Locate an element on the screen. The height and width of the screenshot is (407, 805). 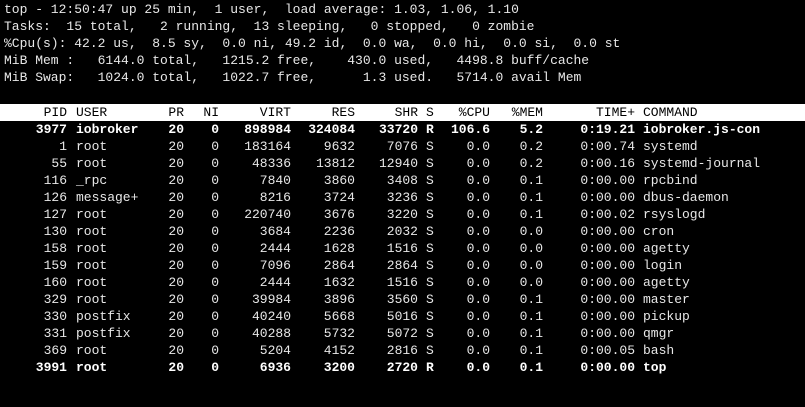
process-shr-cell: 7076 is located at coordinates (402, 146).